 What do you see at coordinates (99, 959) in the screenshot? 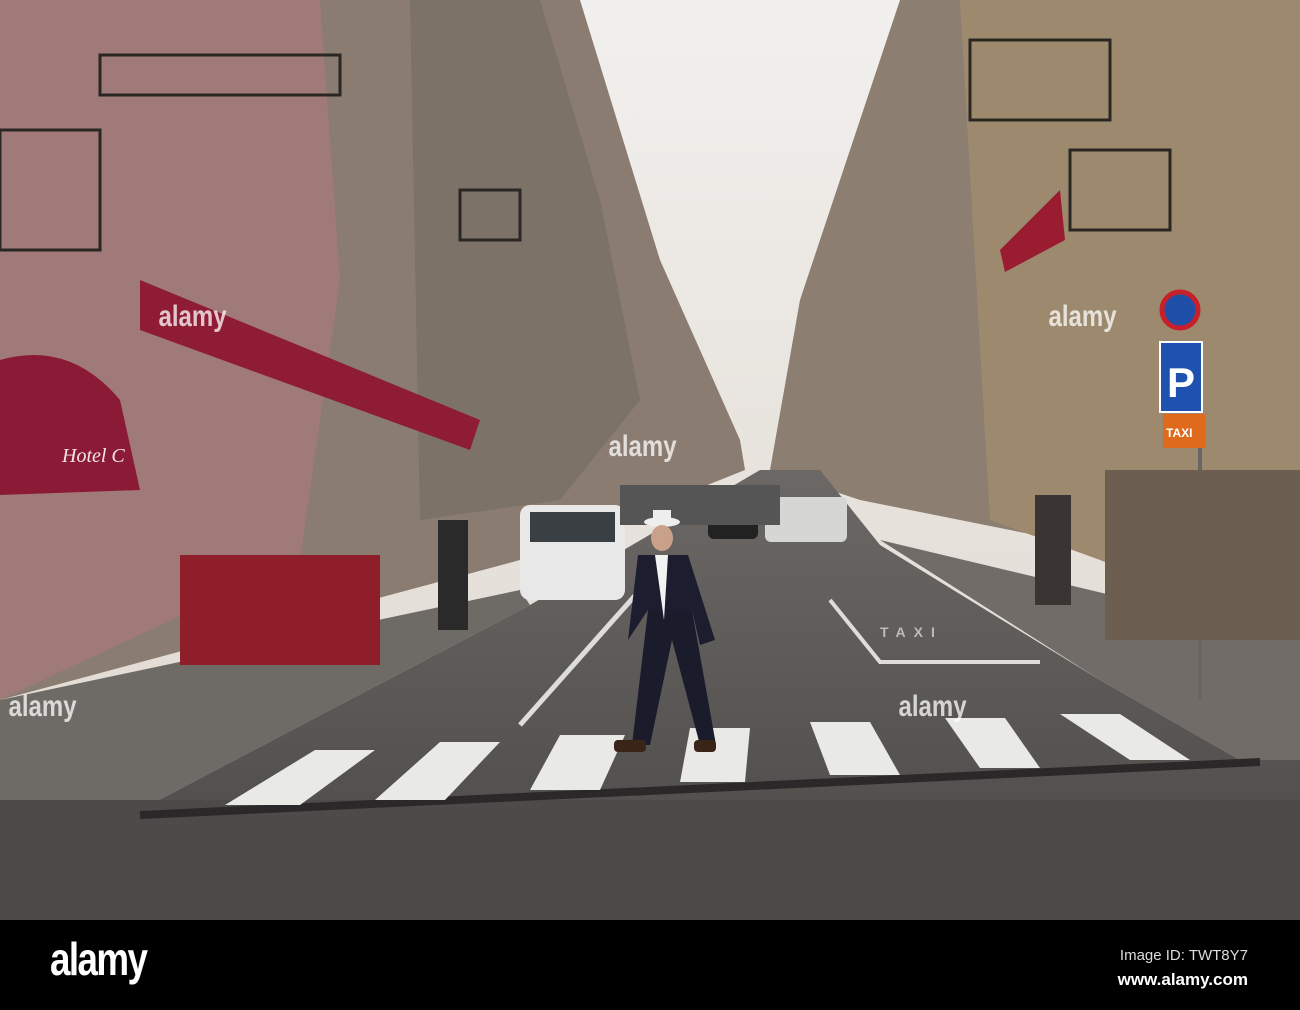
I see `alamy-logo: alamy` at bounding box center [99, 959].